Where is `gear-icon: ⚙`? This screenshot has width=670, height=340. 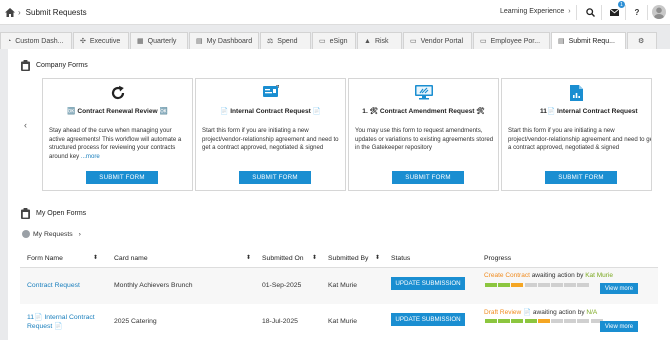 gear-icon: ⚙ is located at coordinates (641, 41).